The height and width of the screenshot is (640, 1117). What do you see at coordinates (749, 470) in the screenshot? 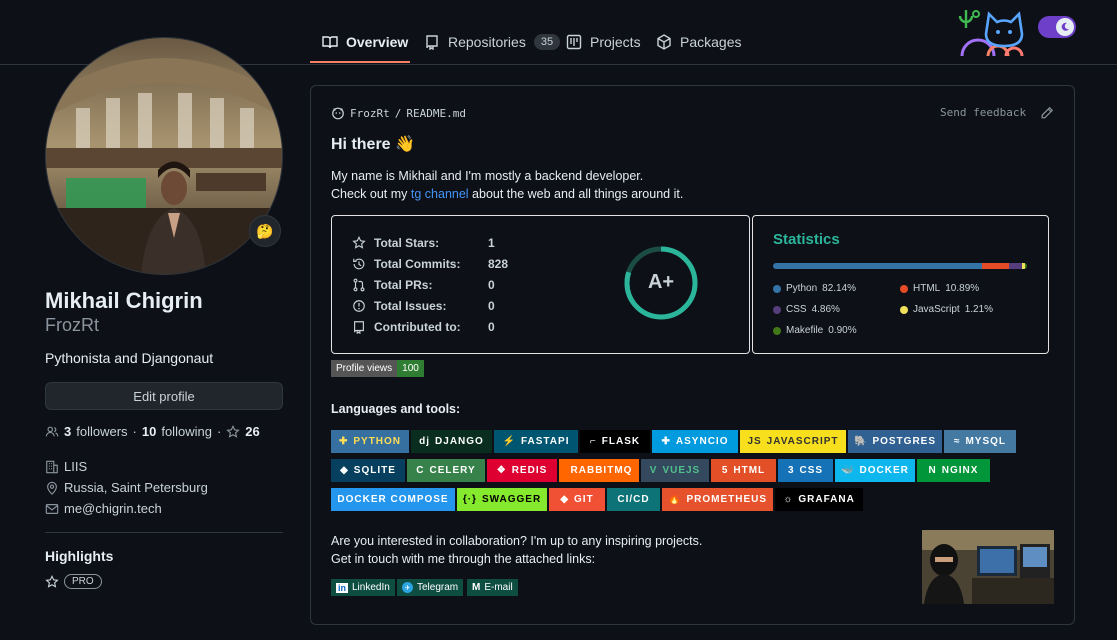
I see `badge-label: HTML` at bounding box center [749, 470].